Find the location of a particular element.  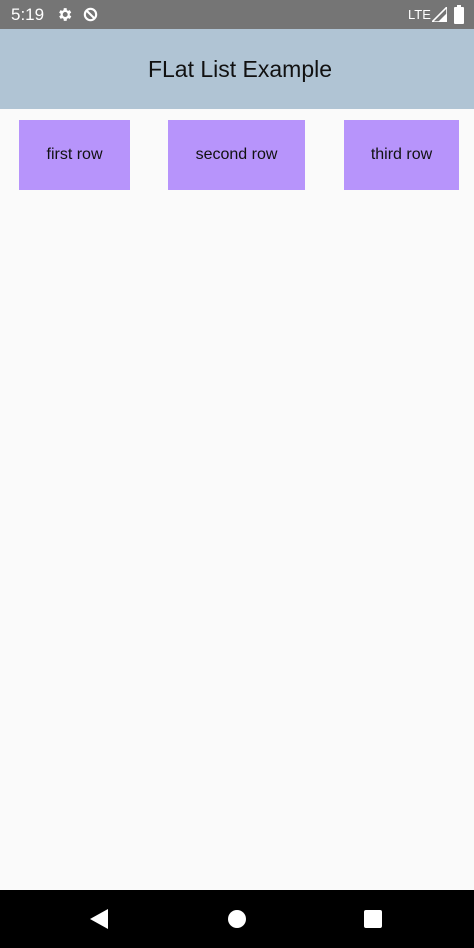

list-item-label: second row is located at coordinates (236, 154).